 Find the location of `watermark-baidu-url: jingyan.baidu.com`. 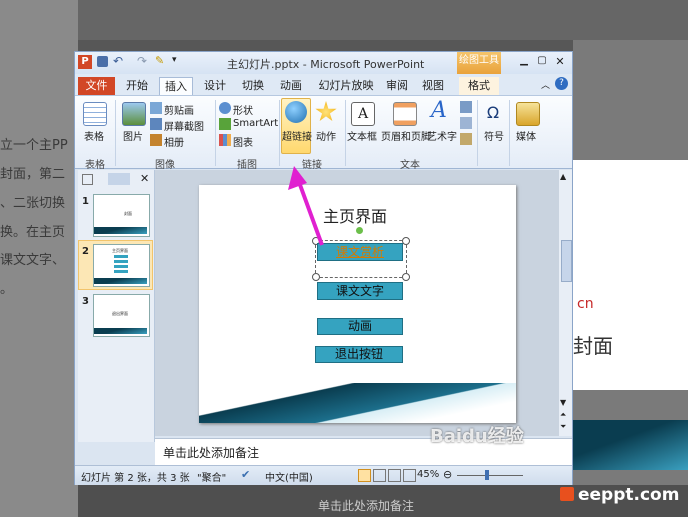

watermark-baidu-url: jingyan.baidu.com is located at coordinates (478, 451).